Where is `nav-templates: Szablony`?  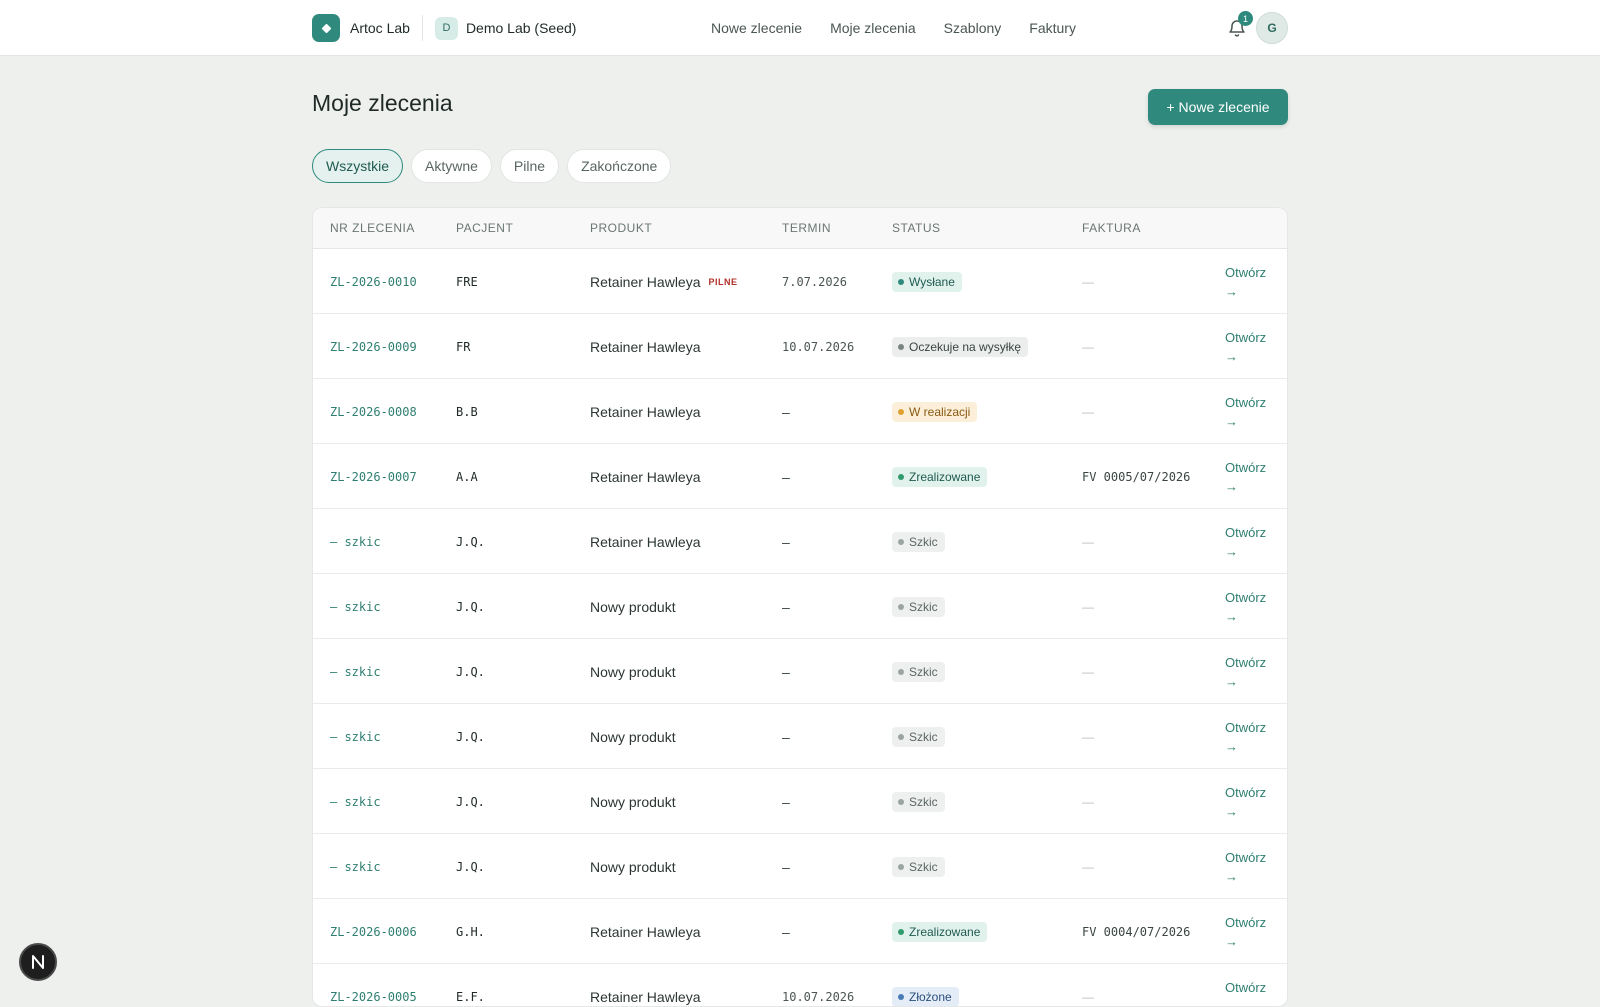 nav-templates: Szablony is located at coordinates (973, 28).